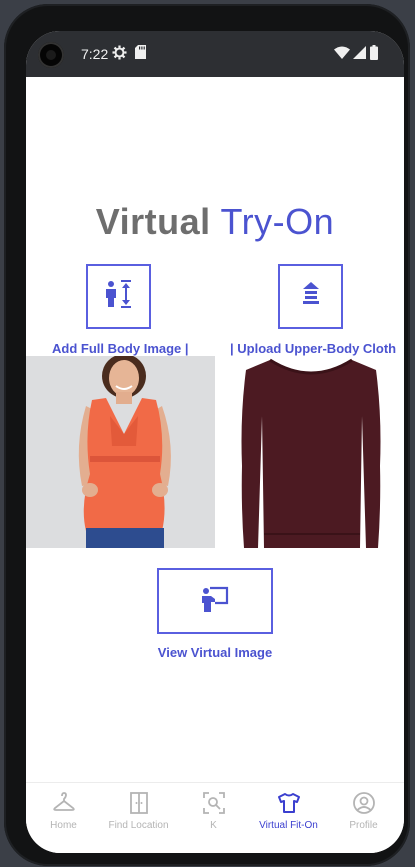 The height and width of the screenshot is (867, 415). Describe the element at coordinates (120, 348) in the screenshot. I see `add-body-image-label: Add Full Body Image |` at that location.